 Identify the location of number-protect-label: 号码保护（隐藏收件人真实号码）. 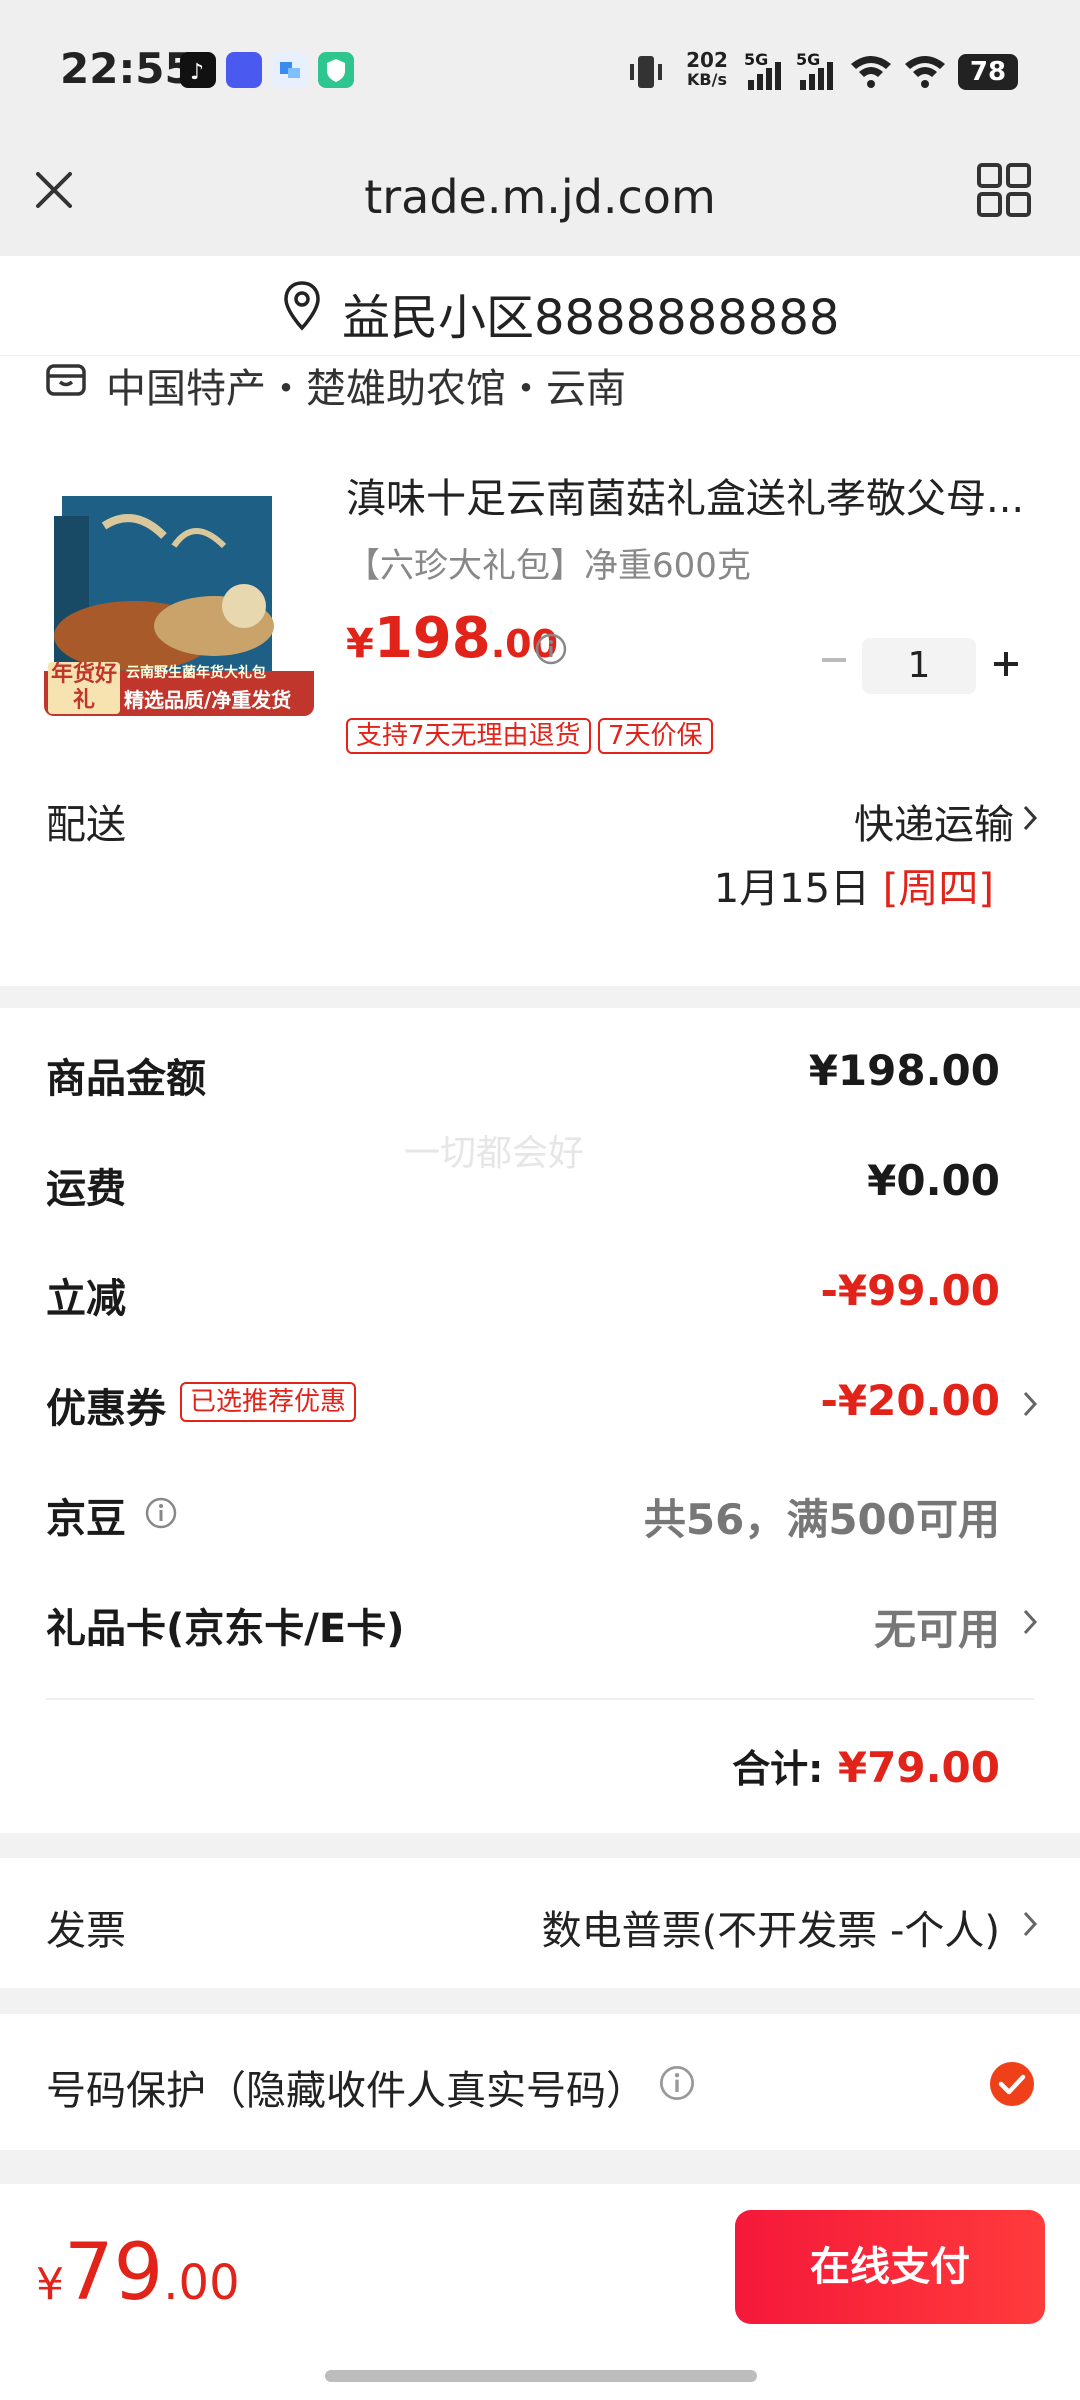
(346, 2091).